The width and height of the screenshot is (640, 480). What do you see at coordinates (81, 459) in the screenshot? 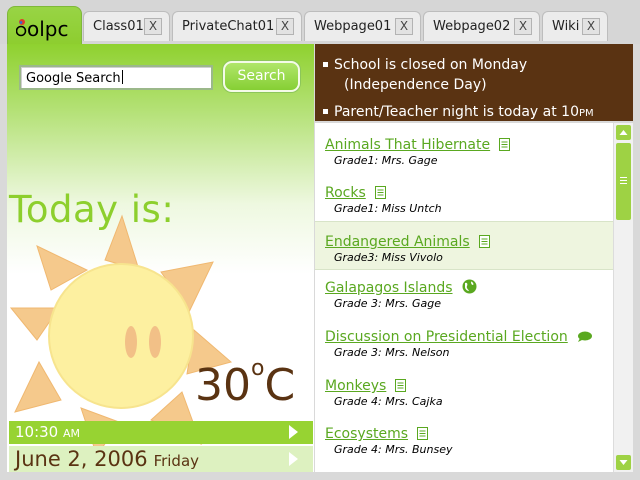
I see `date-value: June 2, 2006` at bounding box center [81, 459].